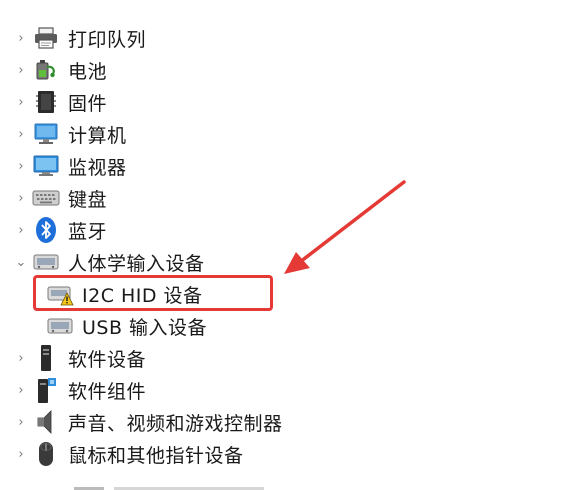  What do you see at coordinates (136, 263) in the screenshot?
I see `tree-item-label: 人体学输入设备` at bounding box center [136, 263].